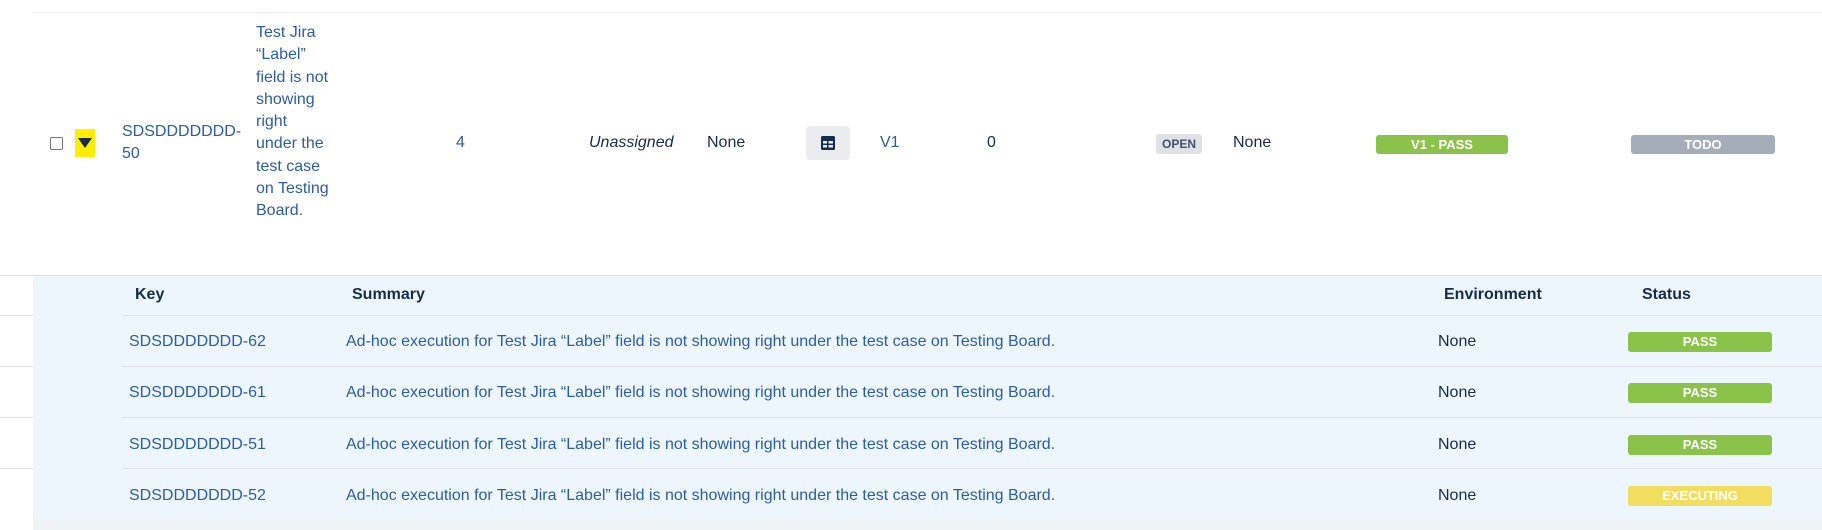  Describe the element at coordinates (890, 143) in the screenshot. I see `version-link: V1` at that location.